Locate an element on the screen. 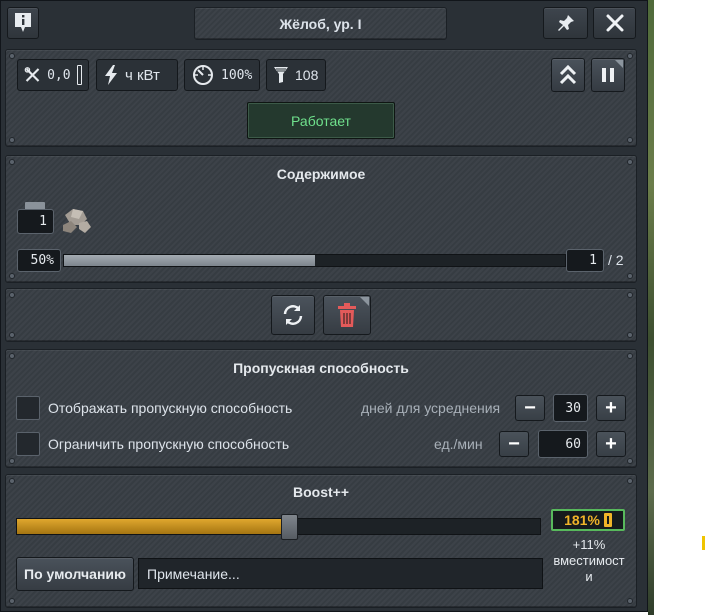 The height and width of the screenshot is (615, 707). limit-throughput-label: Ограничить пропускную способность is located at coordinates (169, 444).